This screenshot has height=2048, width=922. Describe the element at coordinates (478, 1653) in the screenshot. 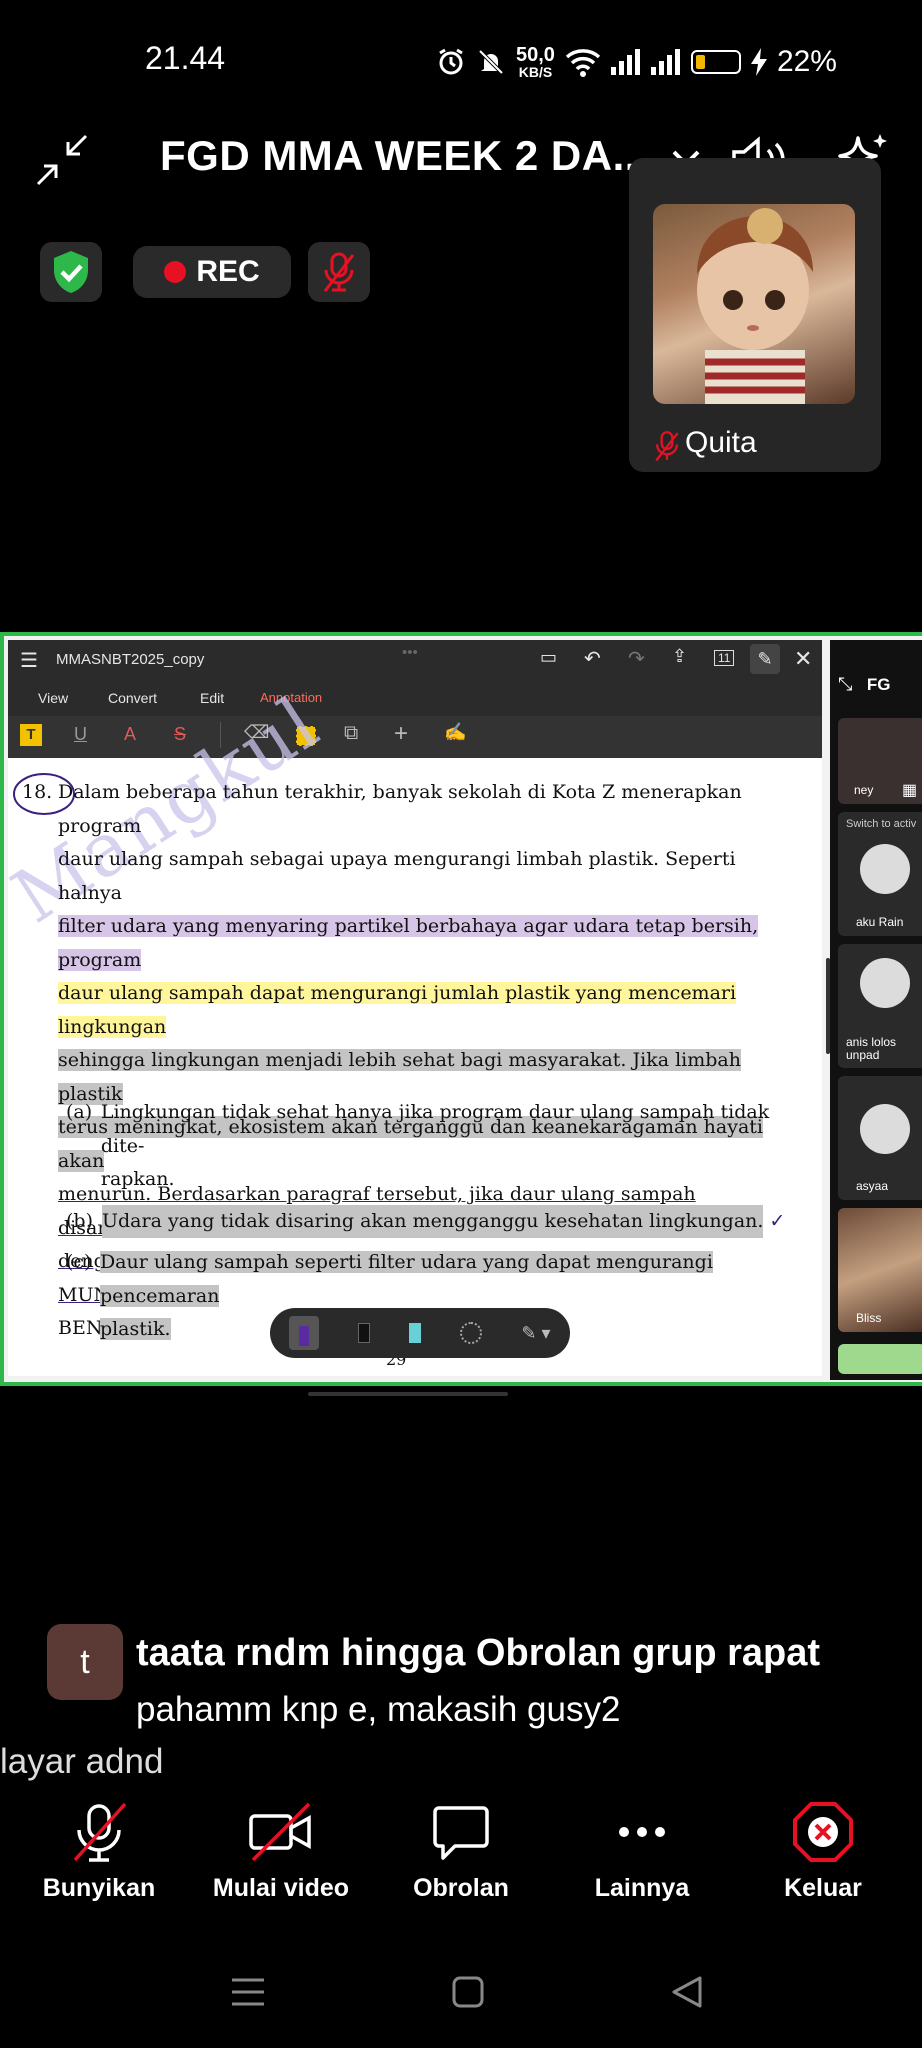

I see `chat-sender: taata rndm hingga Obrolan grup rapat` at that location.